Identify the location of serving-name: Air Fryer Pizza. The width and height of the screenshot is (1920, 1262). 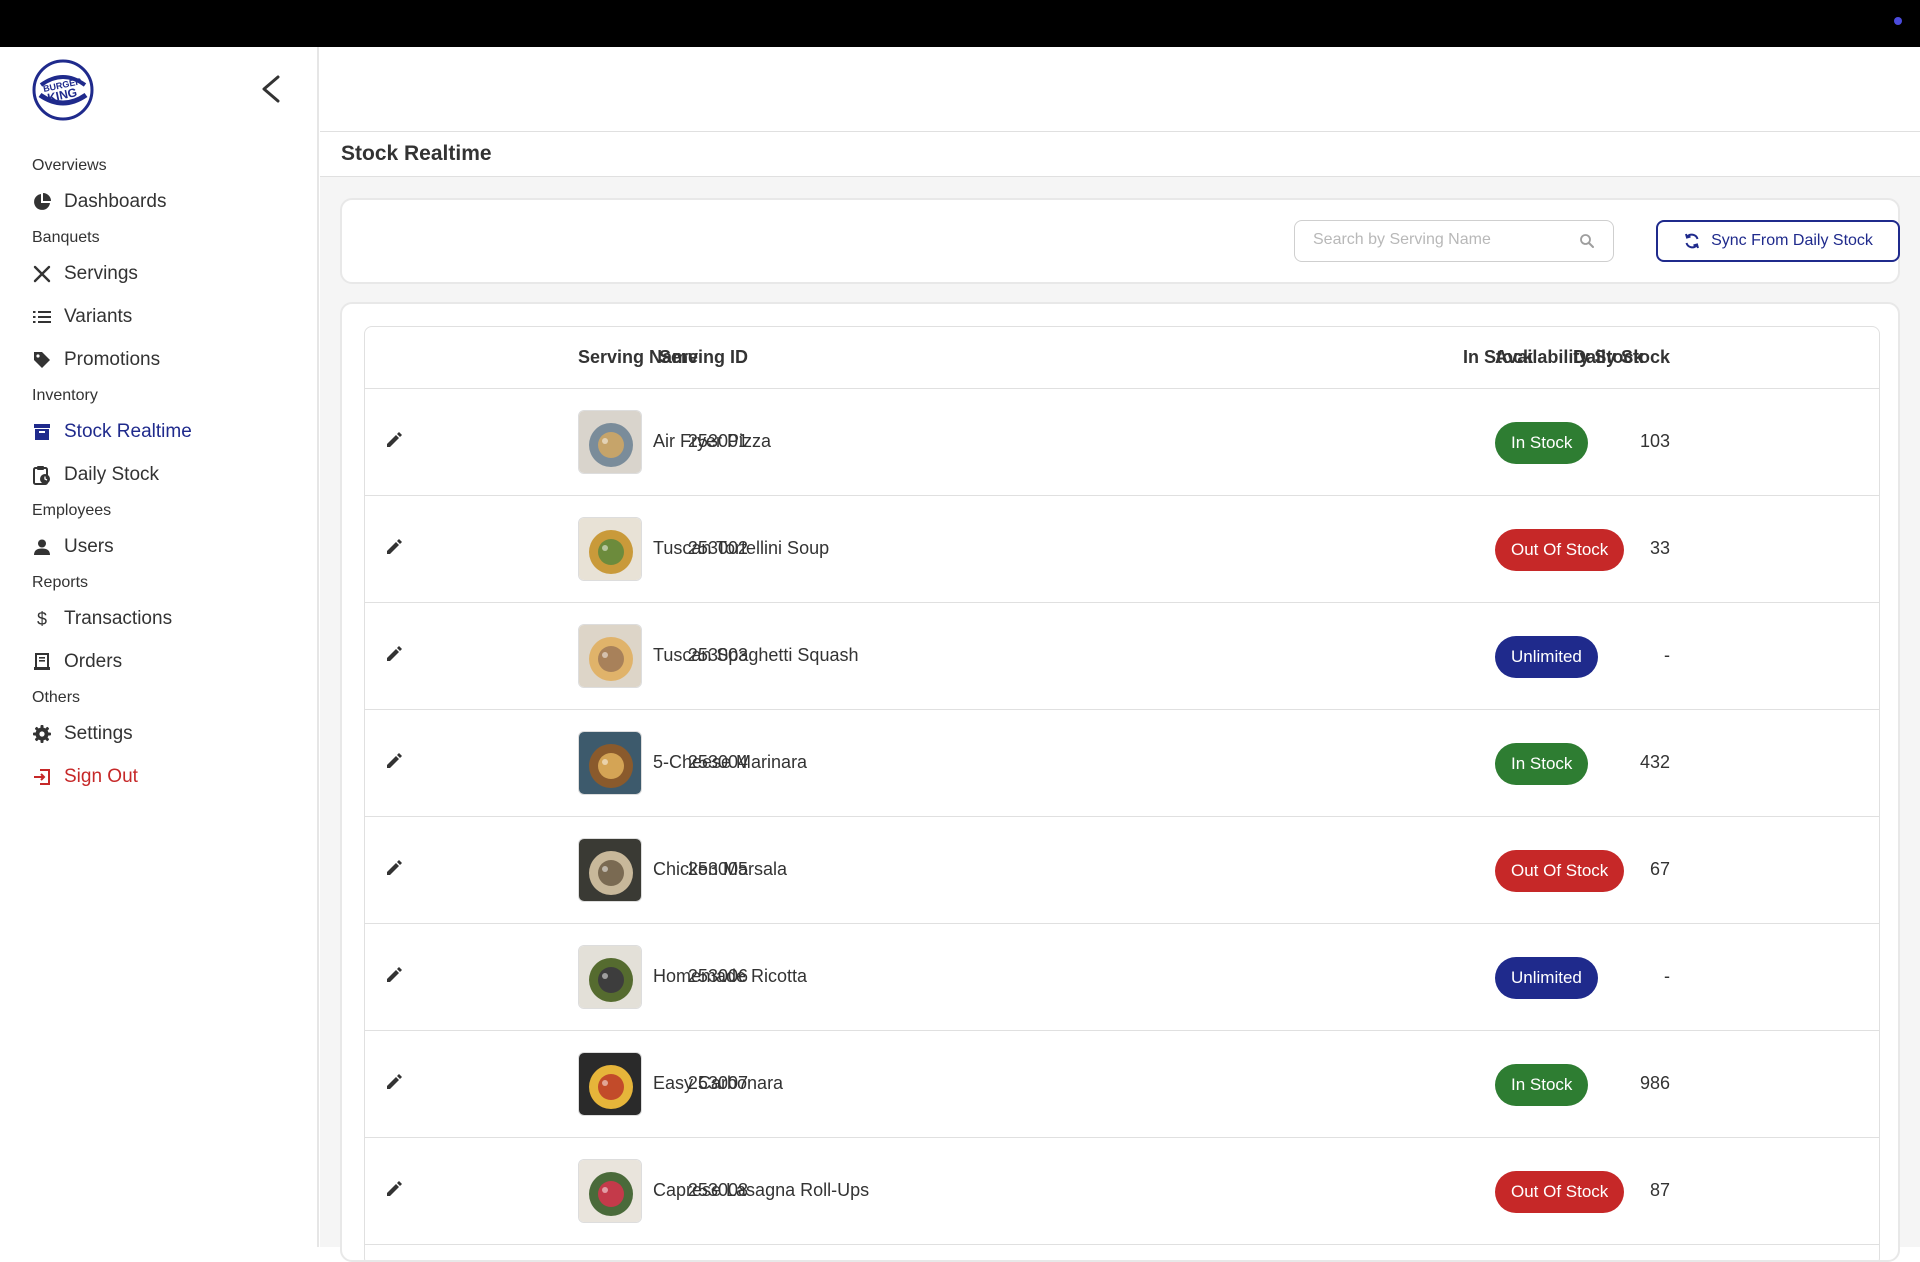
(712, 441).